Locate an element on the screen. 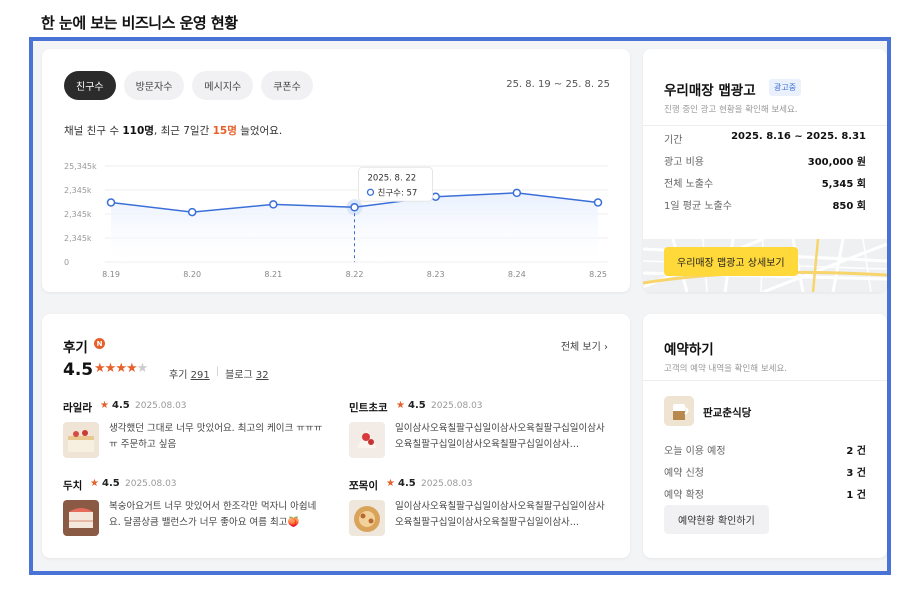  tab-visitors: 방문자수 is located at coordinates (154, 85).